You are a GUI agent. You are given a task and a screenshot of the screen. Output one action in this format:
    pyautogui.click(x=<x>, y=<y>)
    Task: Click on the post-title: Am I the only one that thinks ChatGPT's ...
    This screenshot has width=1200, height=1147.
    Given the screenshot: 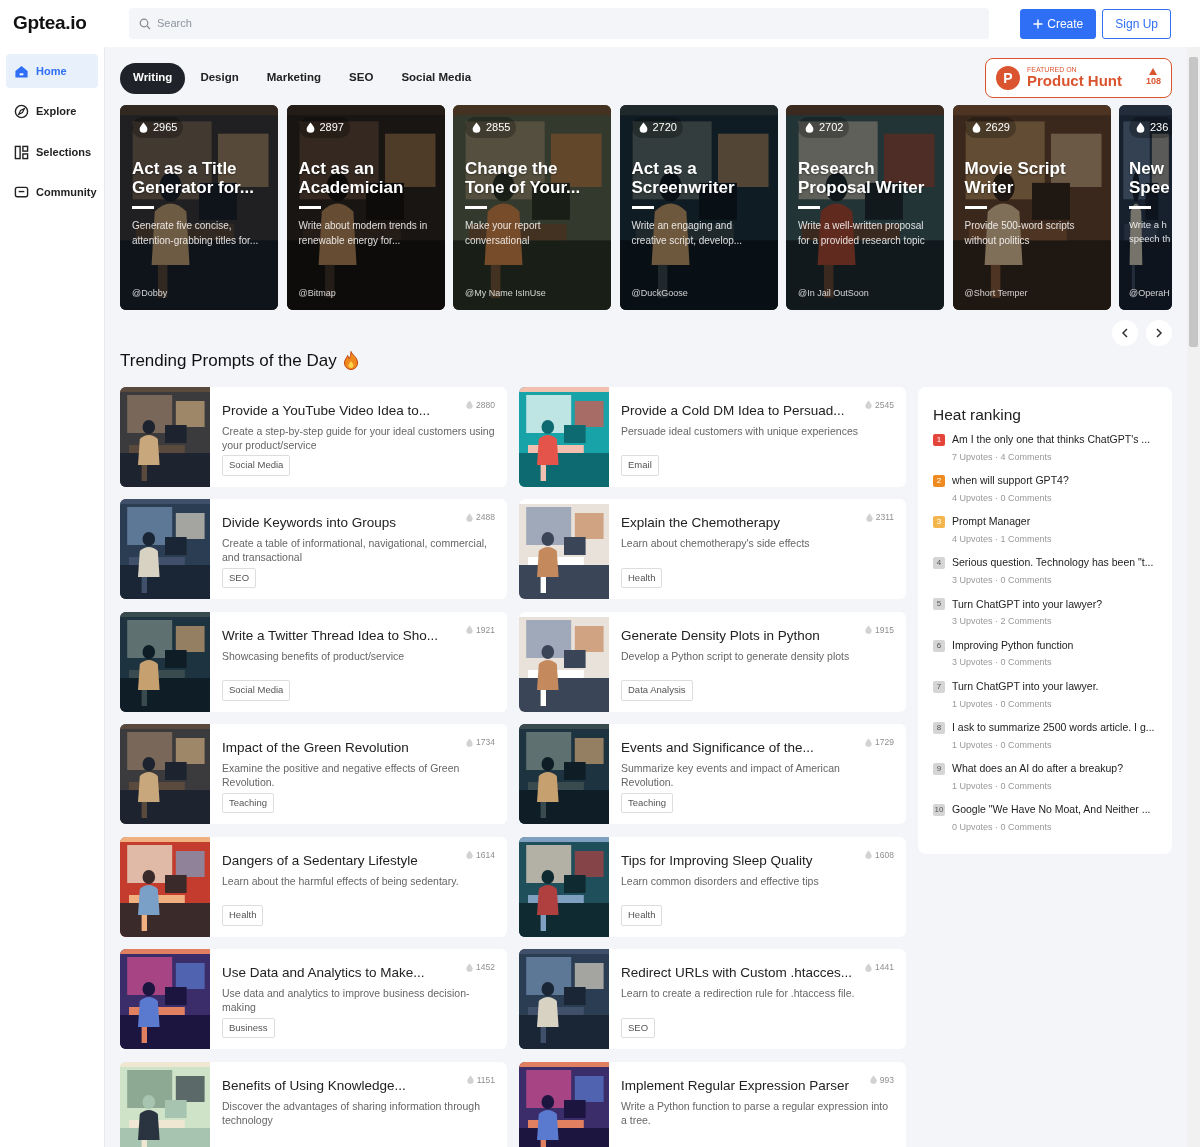 What is the action you would take?
    pyautogui.click(x=1051, y=439)
    